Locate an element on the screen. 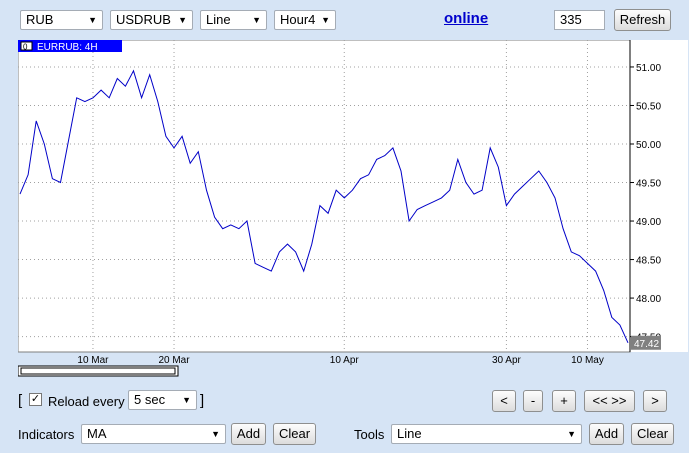 The image size is (689, 453). y-tick-label: 49.50 is located at coordinates (648, 184).